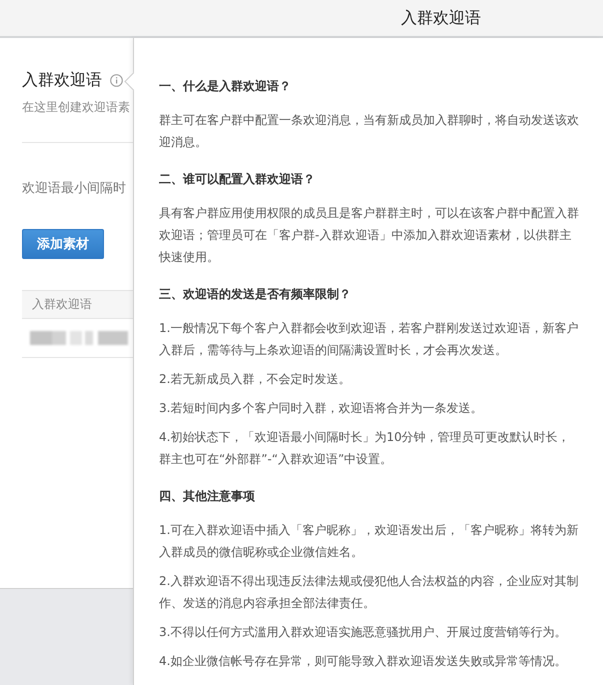 The height and width of the screenshot is (685, 603). I want to click on help-paragraph: 4.如企业微信帐号存在异常，则可能导致入群欢迎语发送失败或异常等情况。, so click(363, 661).